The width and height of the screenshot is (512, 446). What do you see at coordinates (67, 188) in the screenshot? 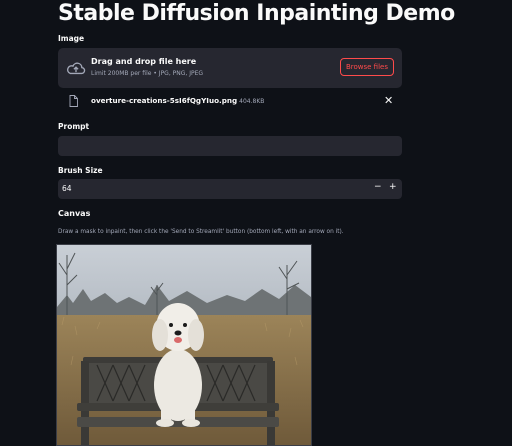
I see `brush-size-value: 64` at bounding box center [67, 188].